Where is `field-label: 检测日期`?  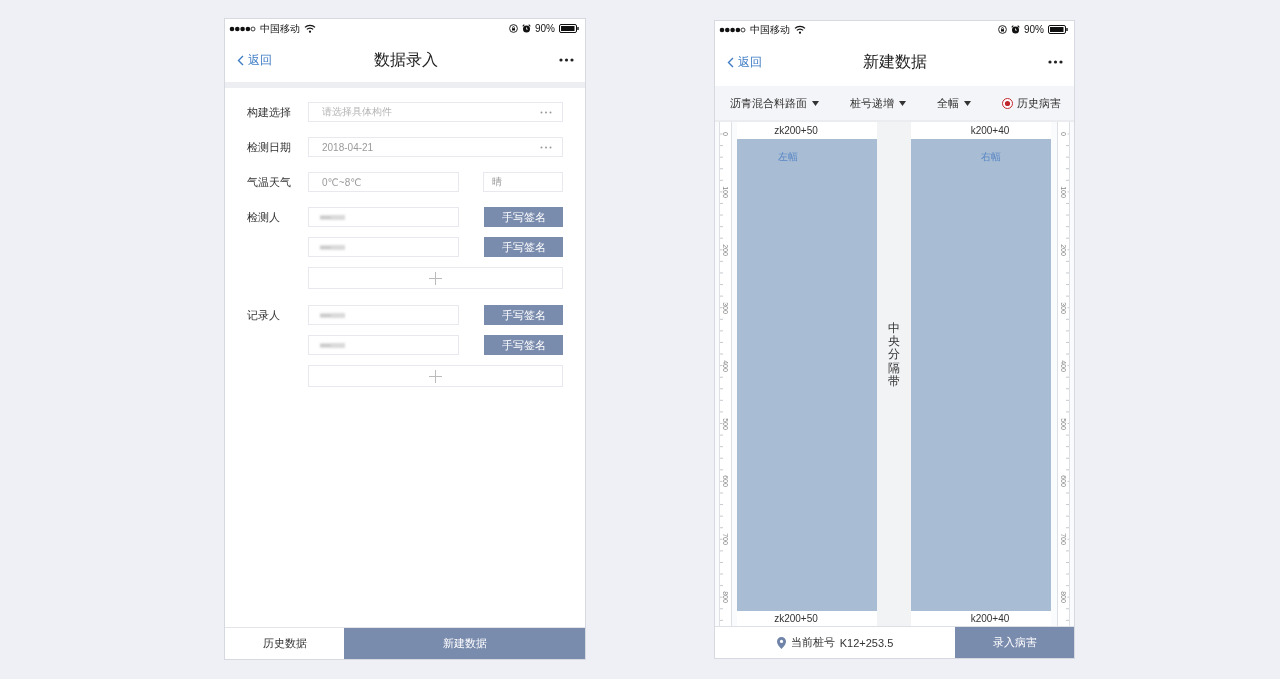 field-label: 检测日期 is located at coordinates (269, 147).